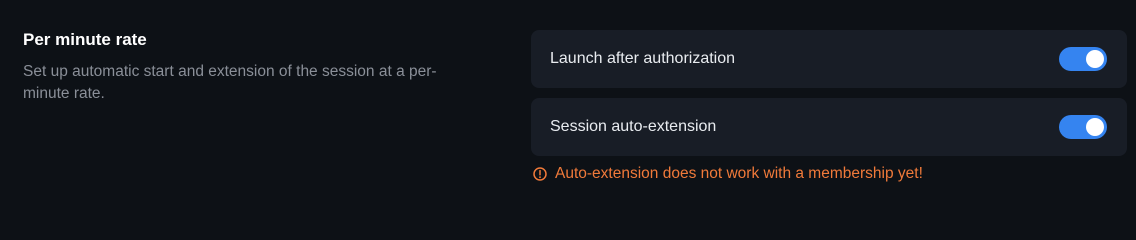 The height and width of the screenshot is (240, 1136). I want to click on session-auto-extension-toggle, so click(1083, 127).